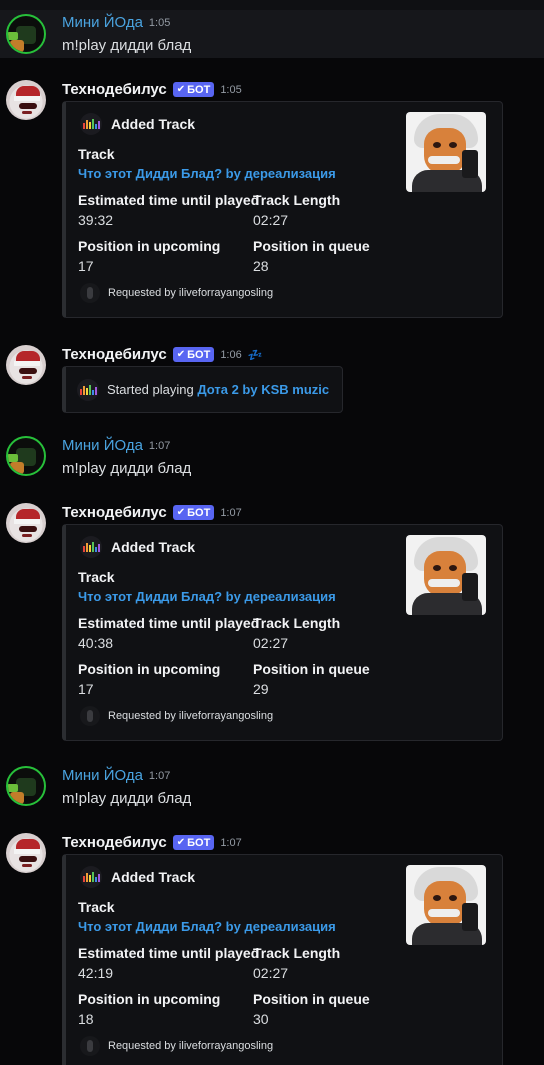 This screenshot has width=544, height=1065. I want to click on message-header: Технодебилус ✔ БОТ 1:06 💤, so click(162, 354).